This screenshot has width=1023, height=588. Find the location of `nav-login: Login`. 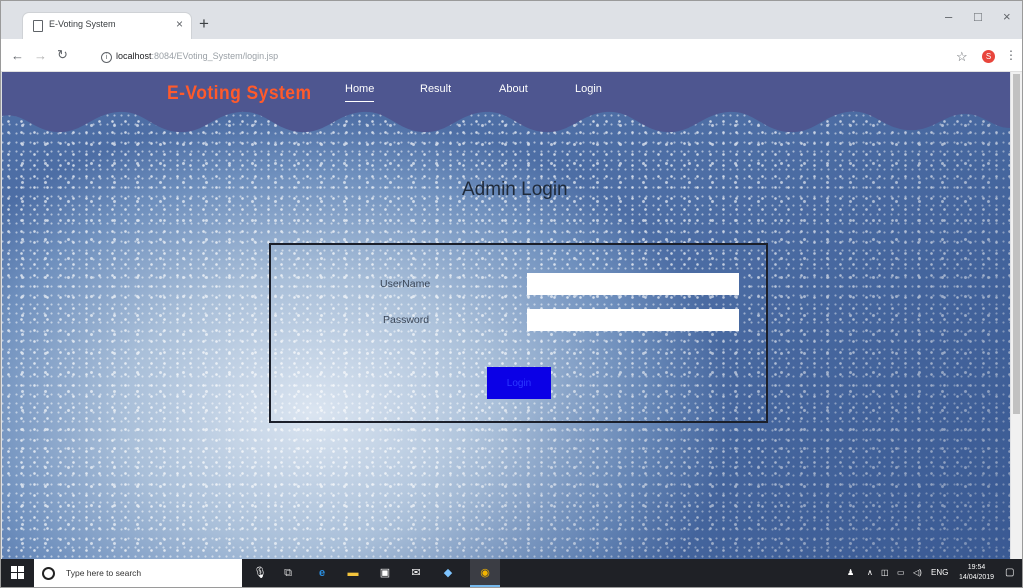

nav-login: Login is located at coordinates (588, 89).